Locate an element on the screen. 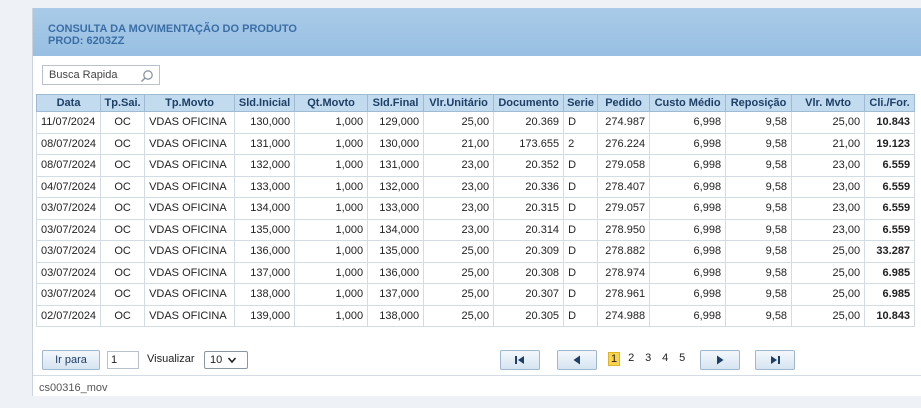 The width and height of the screenshot is (921, 408). last-page-button is located at coordinates (775, 360).